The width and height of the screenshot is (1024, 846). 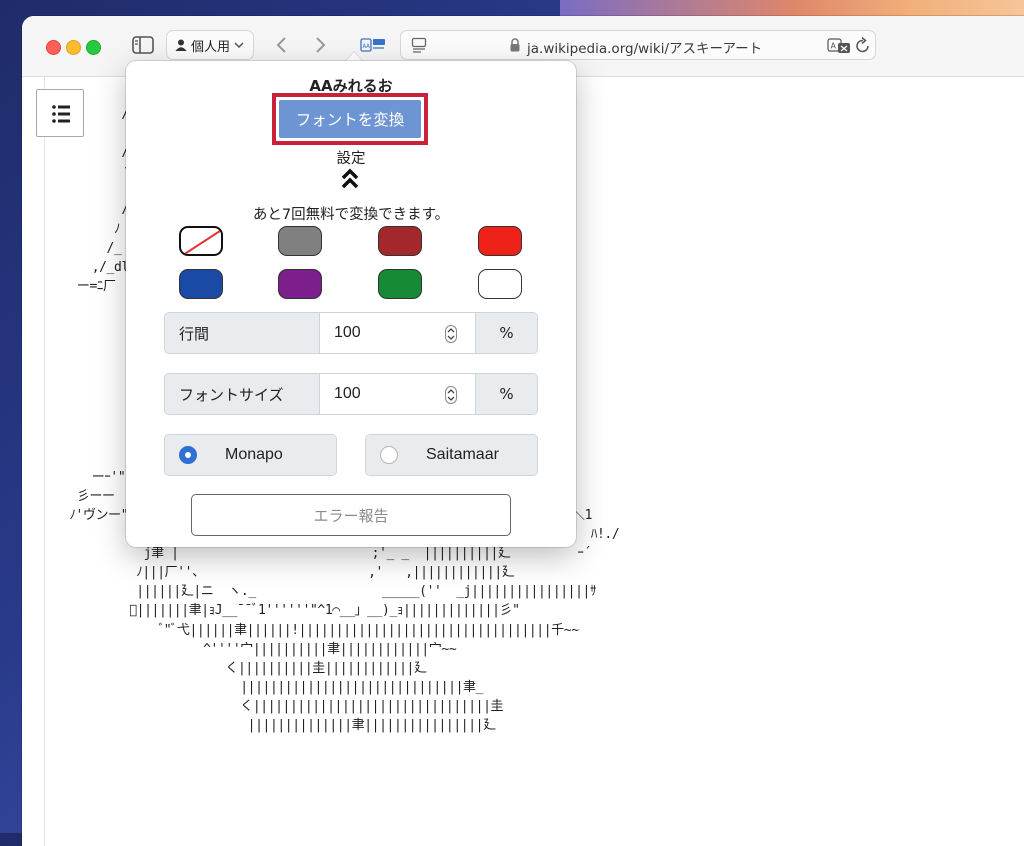 What do you see at coordinates (143, 45) in the screenshot?
I see `sidebar-icon` at bounding box center [143, 45].